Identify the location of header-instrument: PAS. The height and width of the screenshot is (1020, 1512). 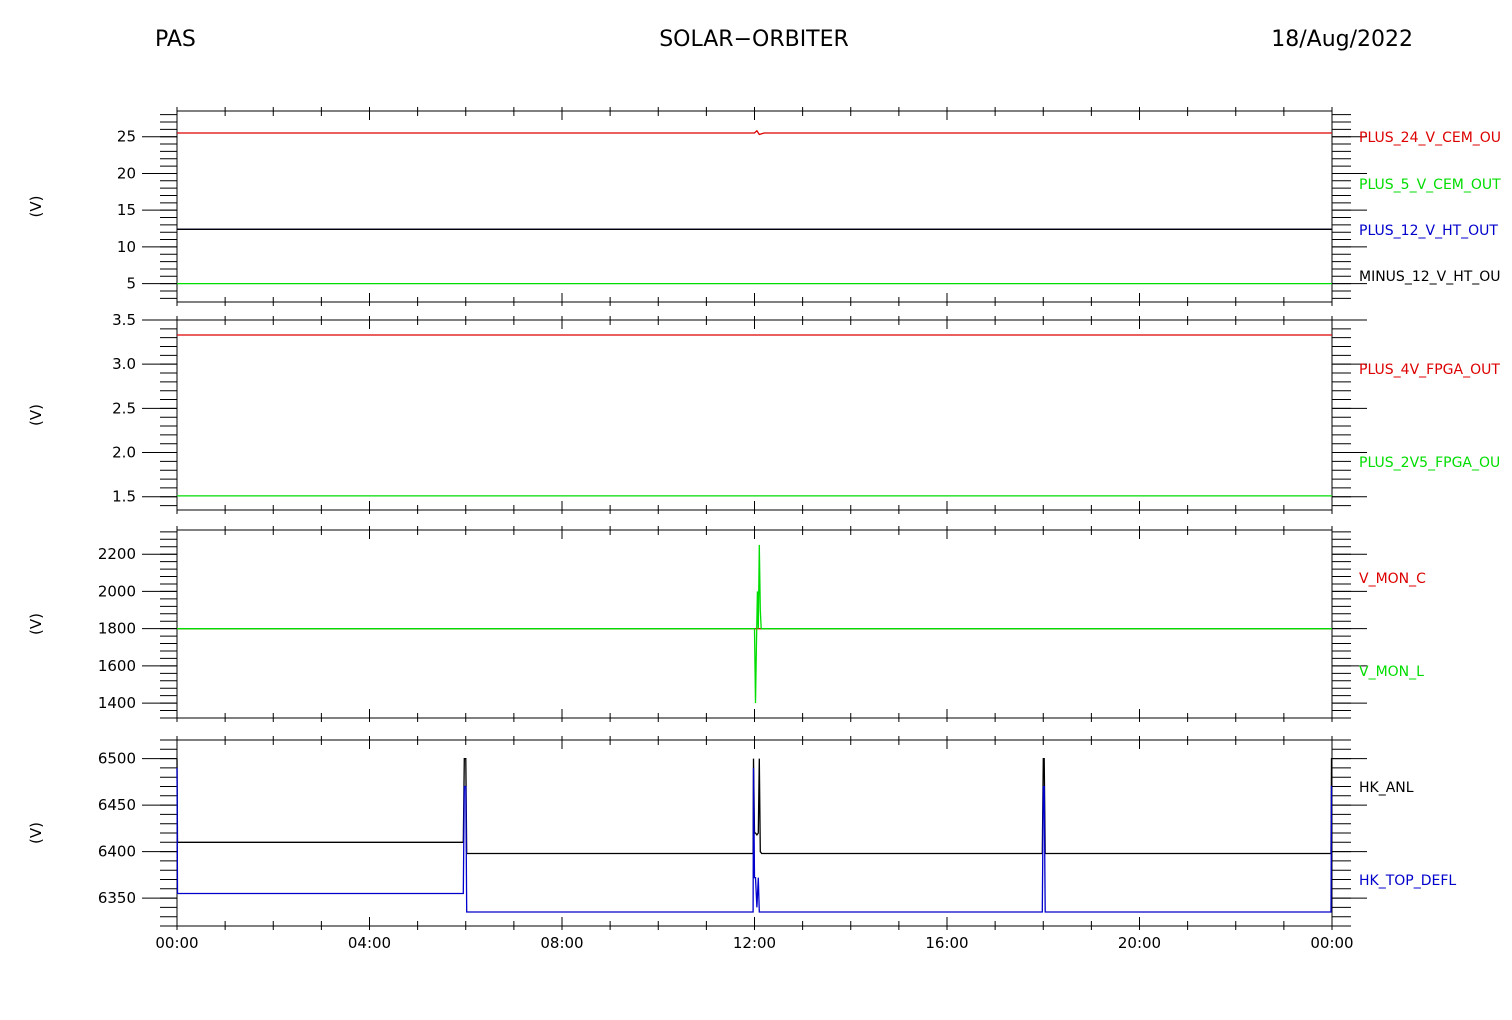
(175, 39).